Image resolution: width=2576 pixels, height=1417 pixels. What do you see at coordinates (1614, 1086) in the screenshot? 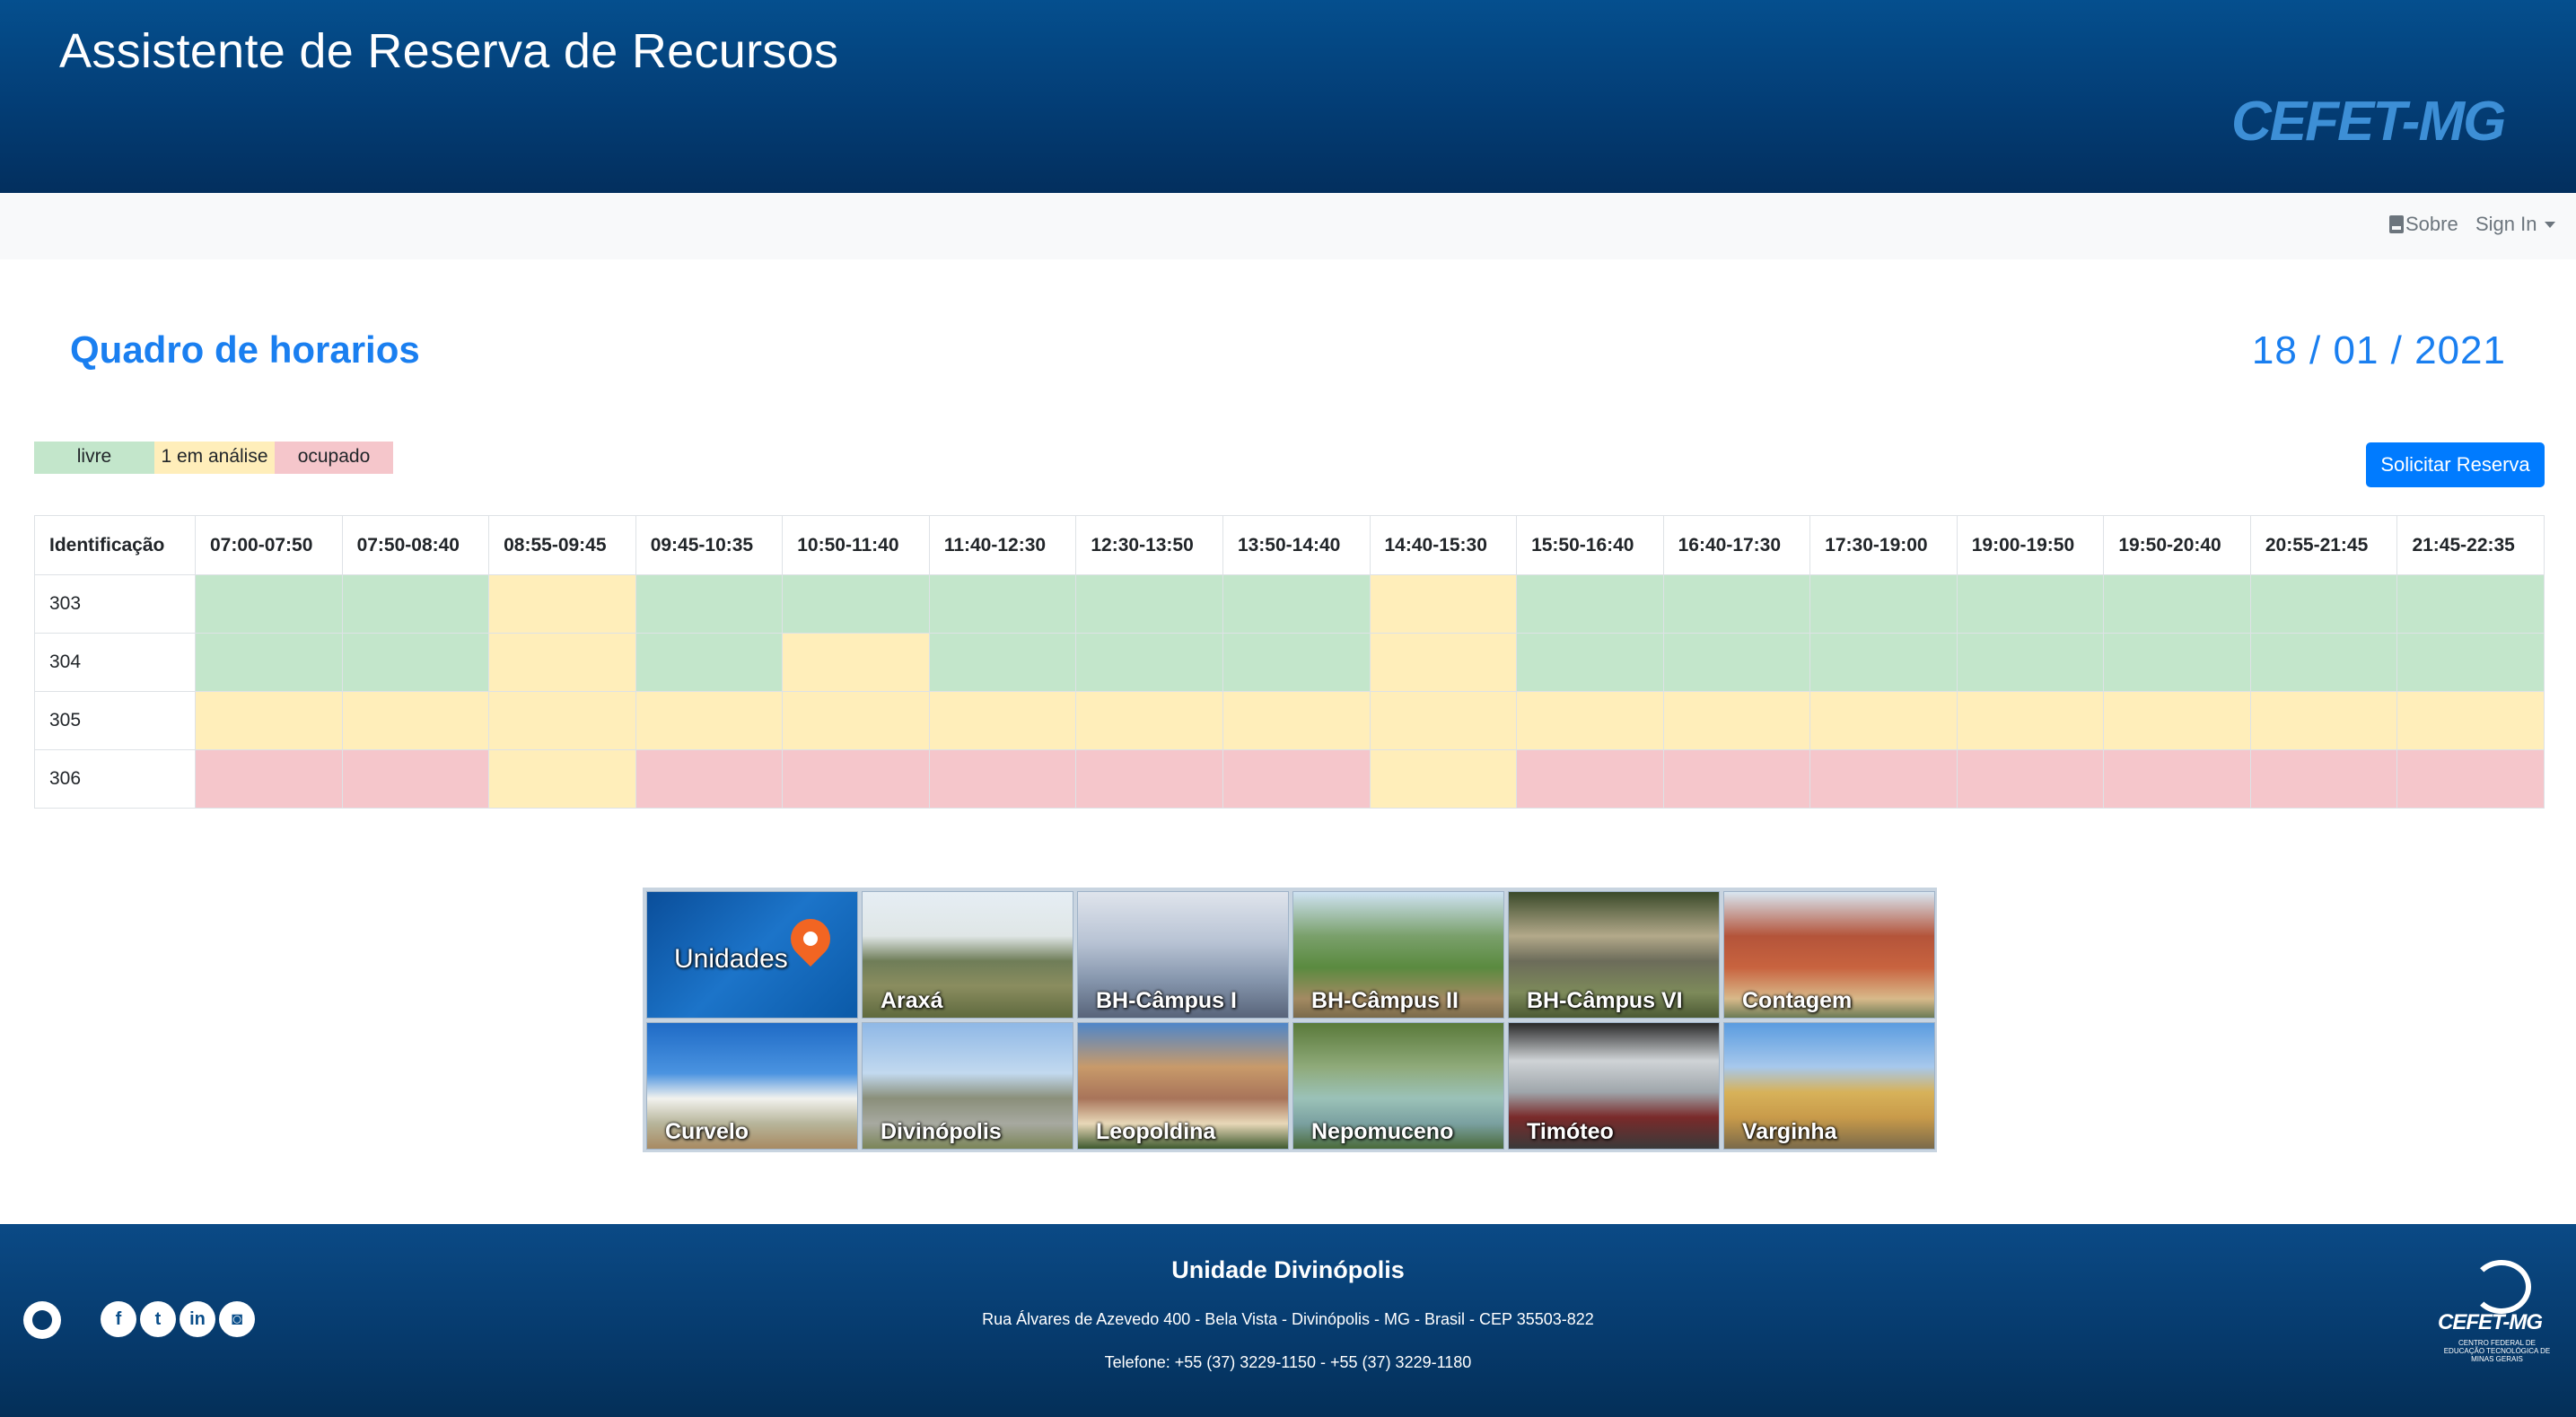
I see `campus-tile-timoteo: Timóteo` at bounding box center [1614, 1086].